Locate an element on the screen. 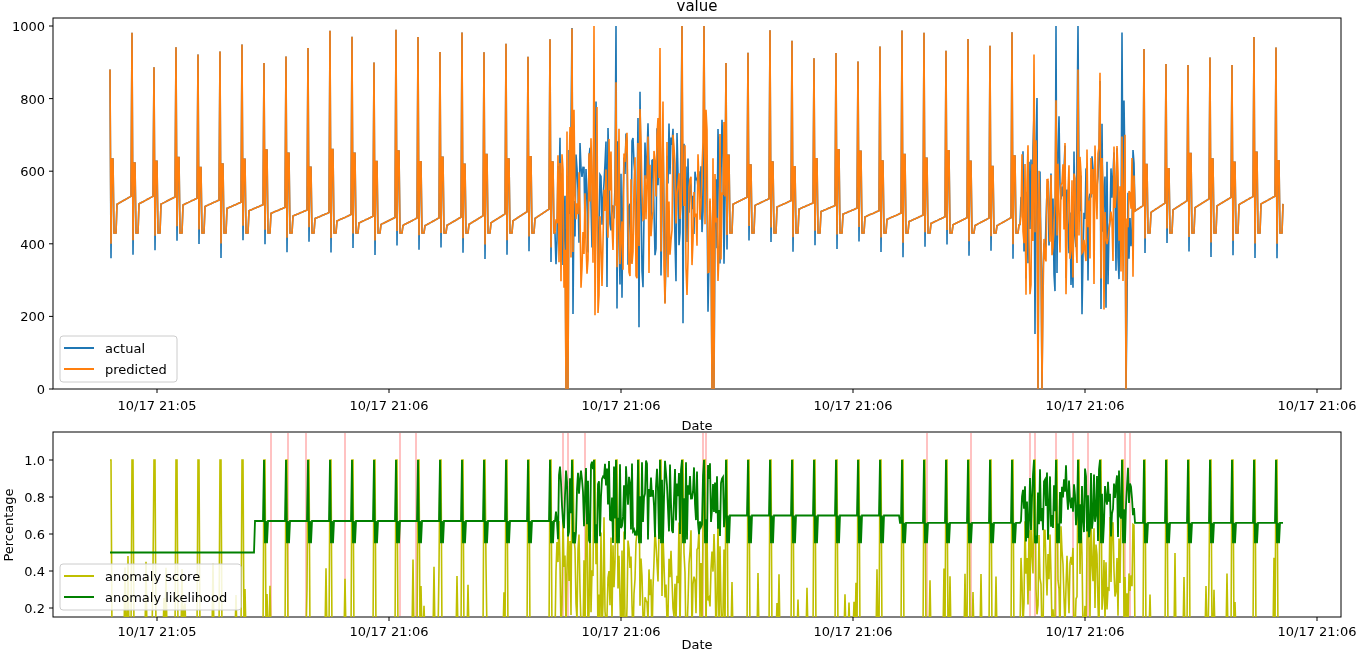 This screenshot has width=1360, height=650. y-tick-label: 800 is located at coordinates (32, 99).